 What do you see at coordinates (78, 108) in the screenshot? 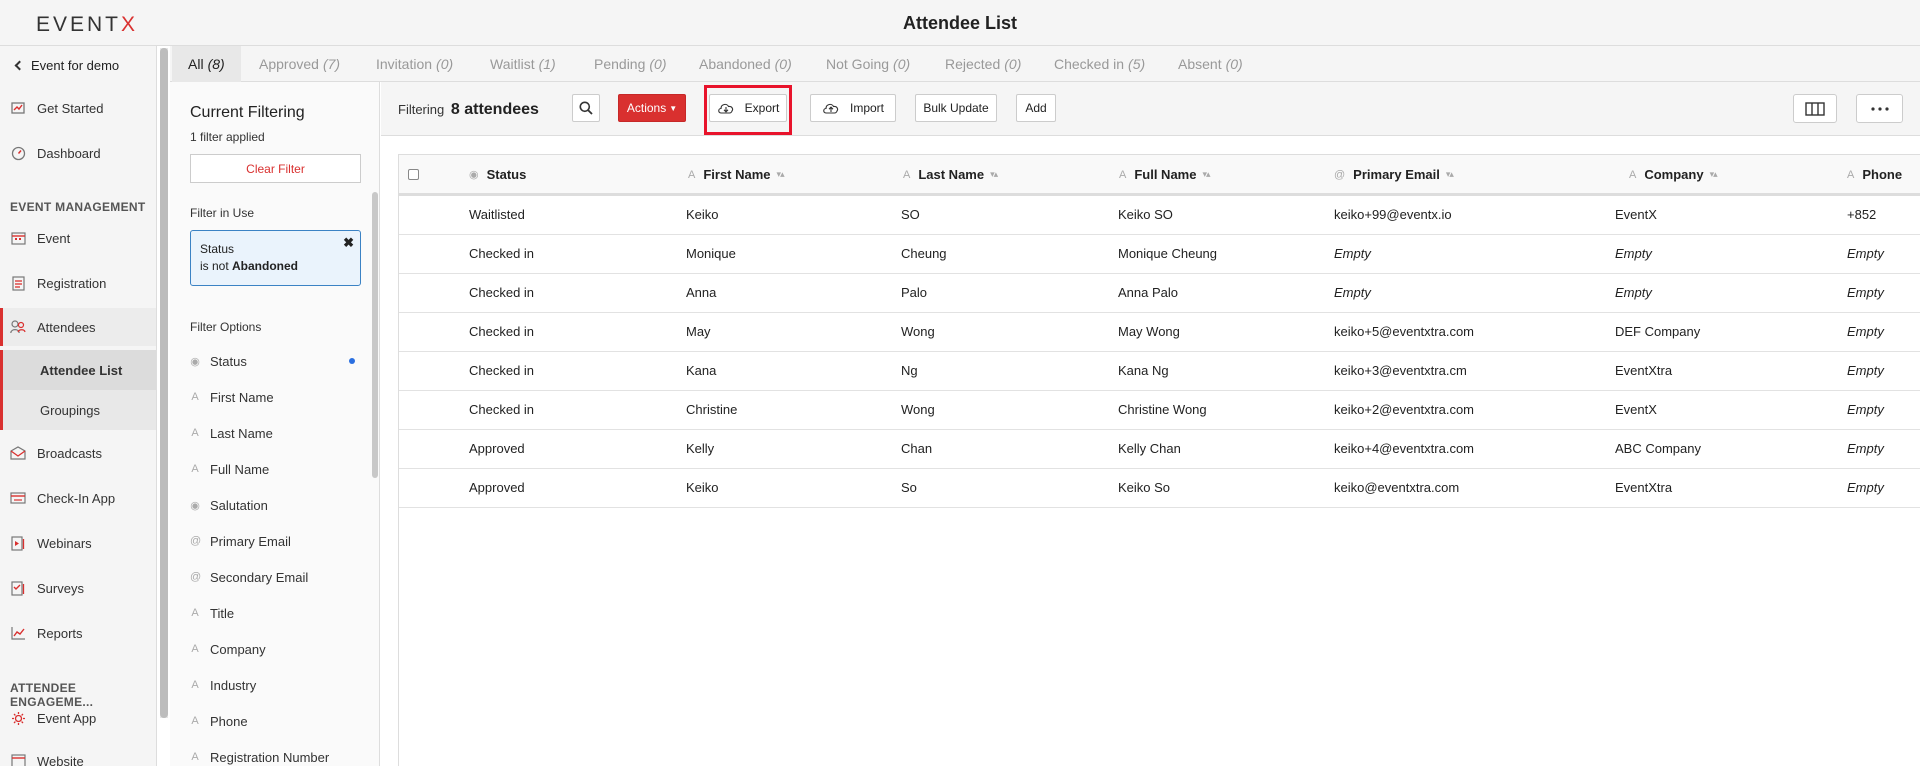
I see `sidebar-item-get-started: Get Started` at bounding box center [78, 108].